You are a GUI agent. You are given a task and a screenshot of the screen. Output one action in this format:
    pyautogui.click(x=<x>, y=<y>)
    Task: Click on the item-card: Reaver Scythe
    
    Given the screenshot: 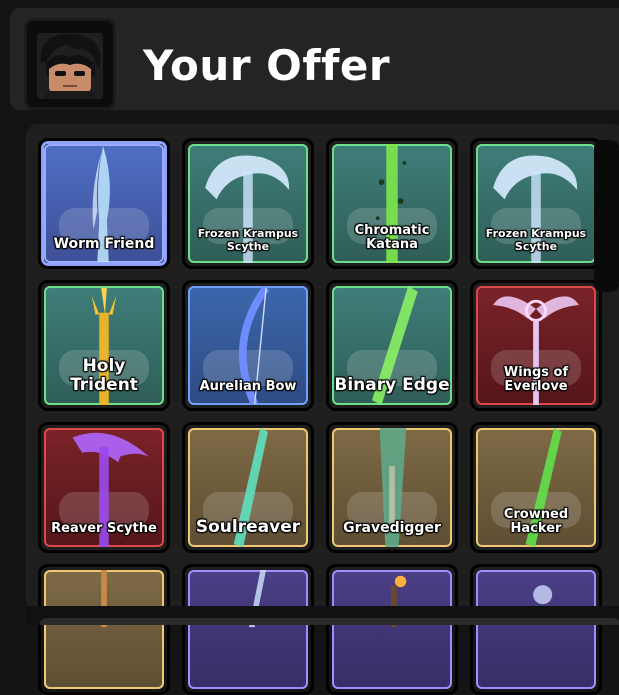 What is the action you would take?
    pyautogui.click(x=104, y=487)
    